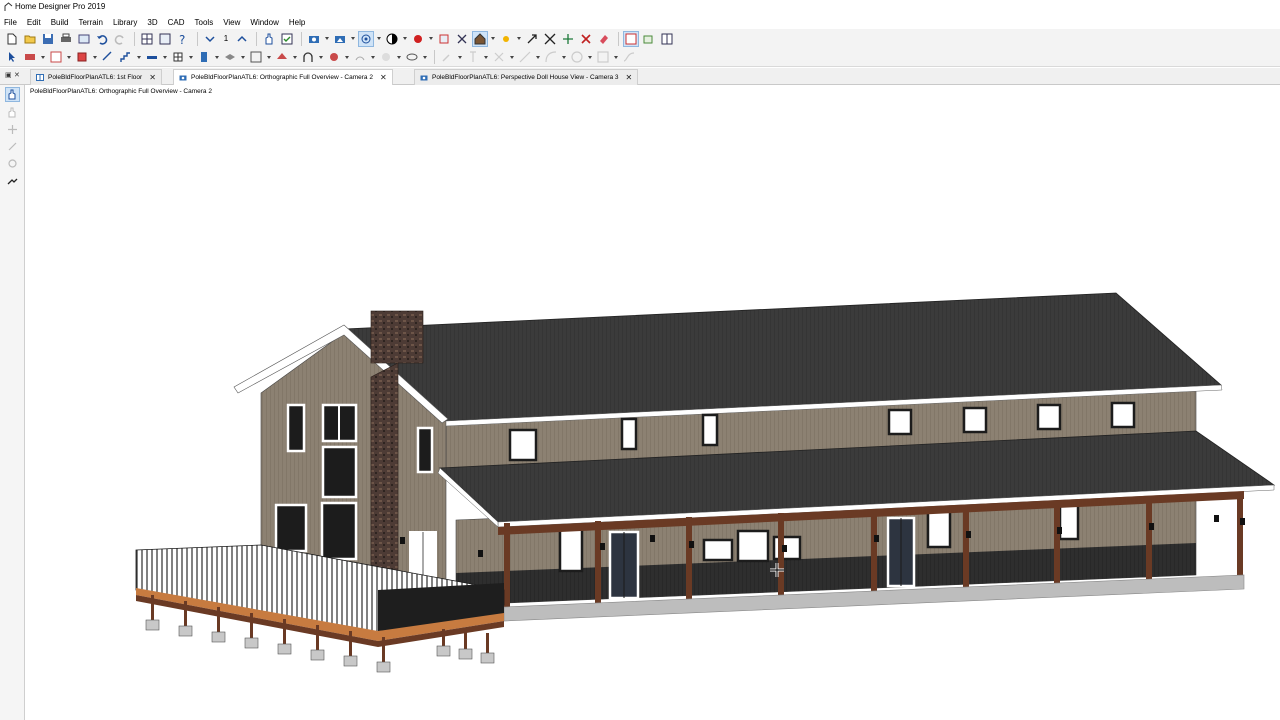  I want to click on draw-line-dropdown, so click(459, 57).